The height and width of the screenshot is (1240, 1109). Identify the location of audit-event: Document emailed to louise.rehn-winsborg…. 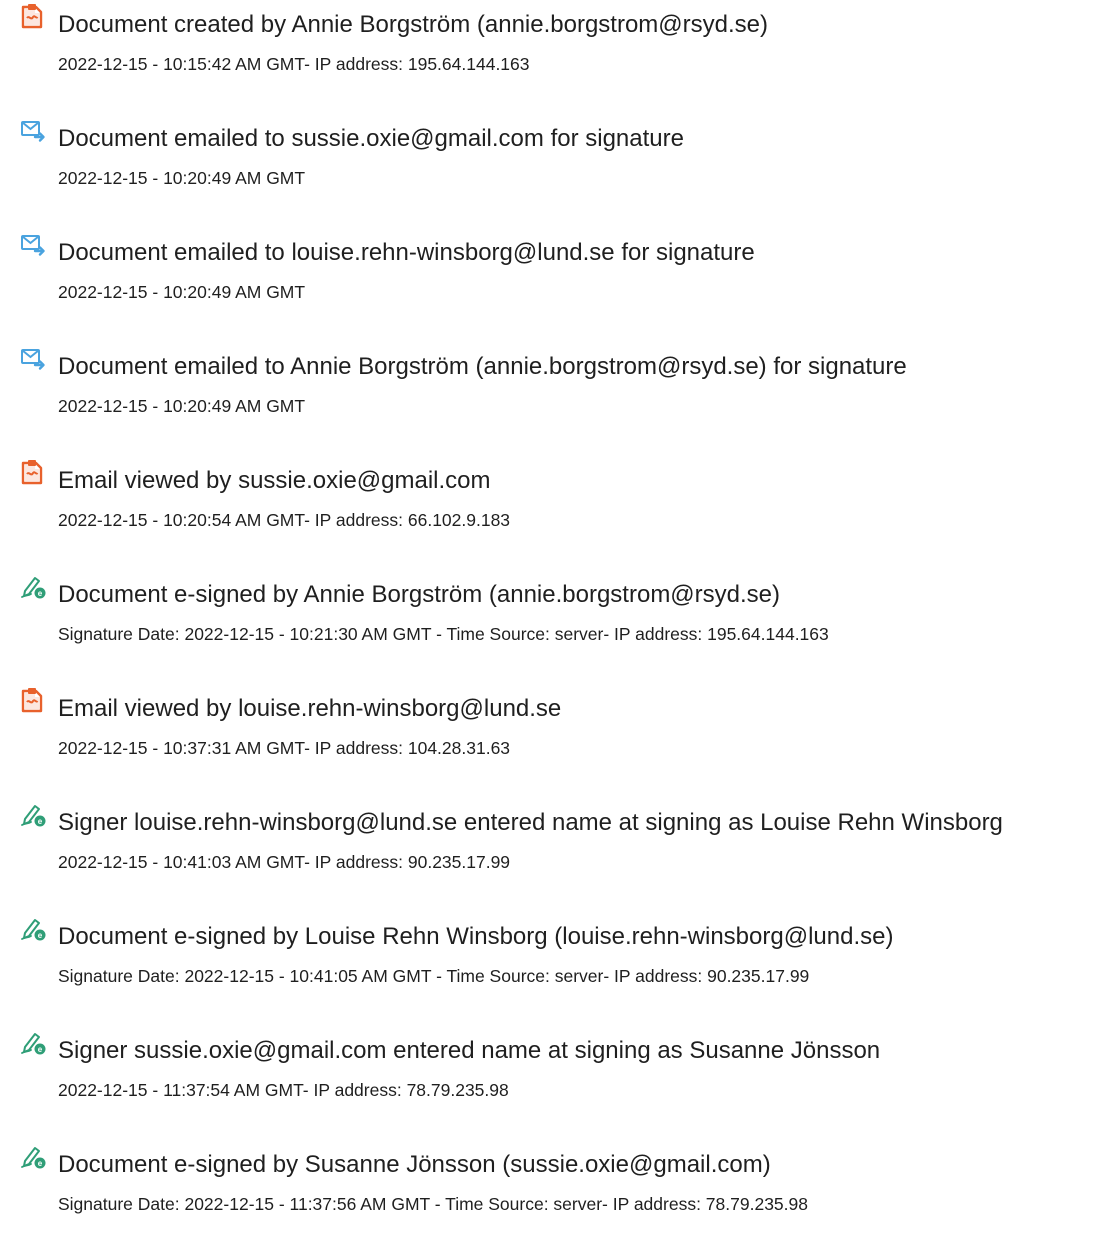
(554, 278).